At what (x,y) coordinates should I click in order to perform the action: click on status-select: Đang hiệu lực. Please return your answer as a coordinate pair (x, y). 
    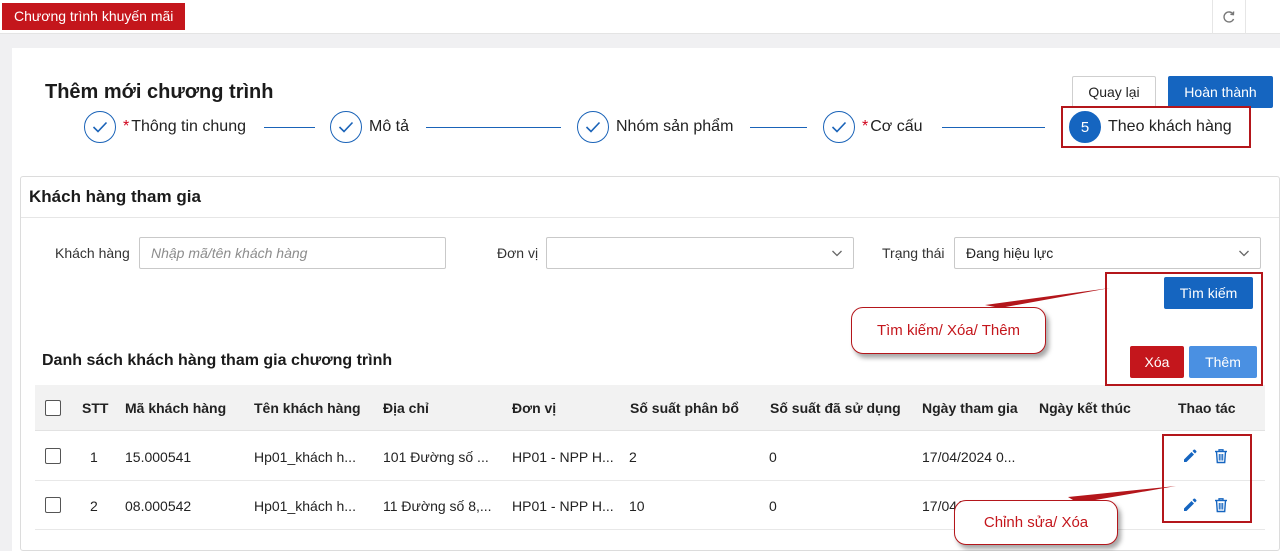
    Looking at the image, I should click on (1107, 253).